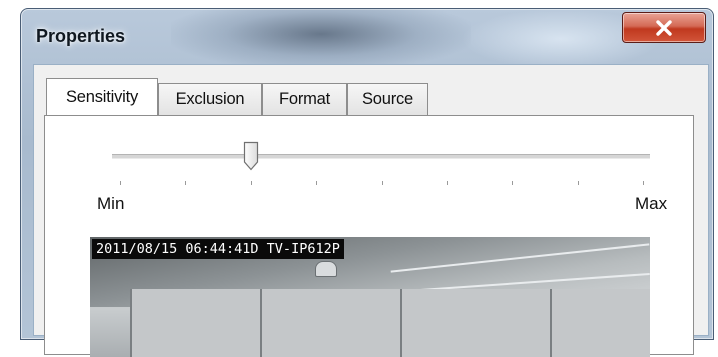 The height and width of the screenshot is (357, 718). Describe the element at coordinates (251, 156) in the screenshot. I see `slider-thumb` at that location.